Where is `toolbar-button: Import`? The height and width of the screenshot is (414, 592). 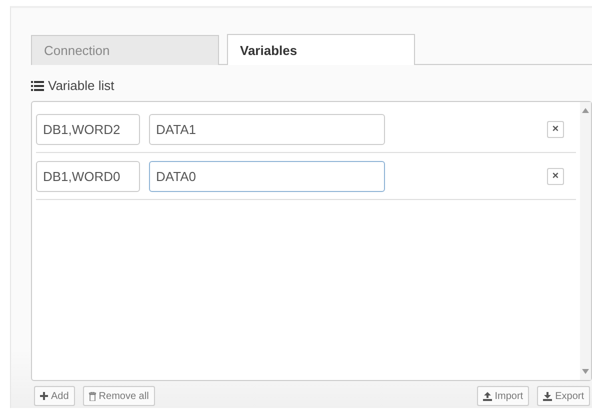 toolbar-button: Import is located at coordinates (503, 396).